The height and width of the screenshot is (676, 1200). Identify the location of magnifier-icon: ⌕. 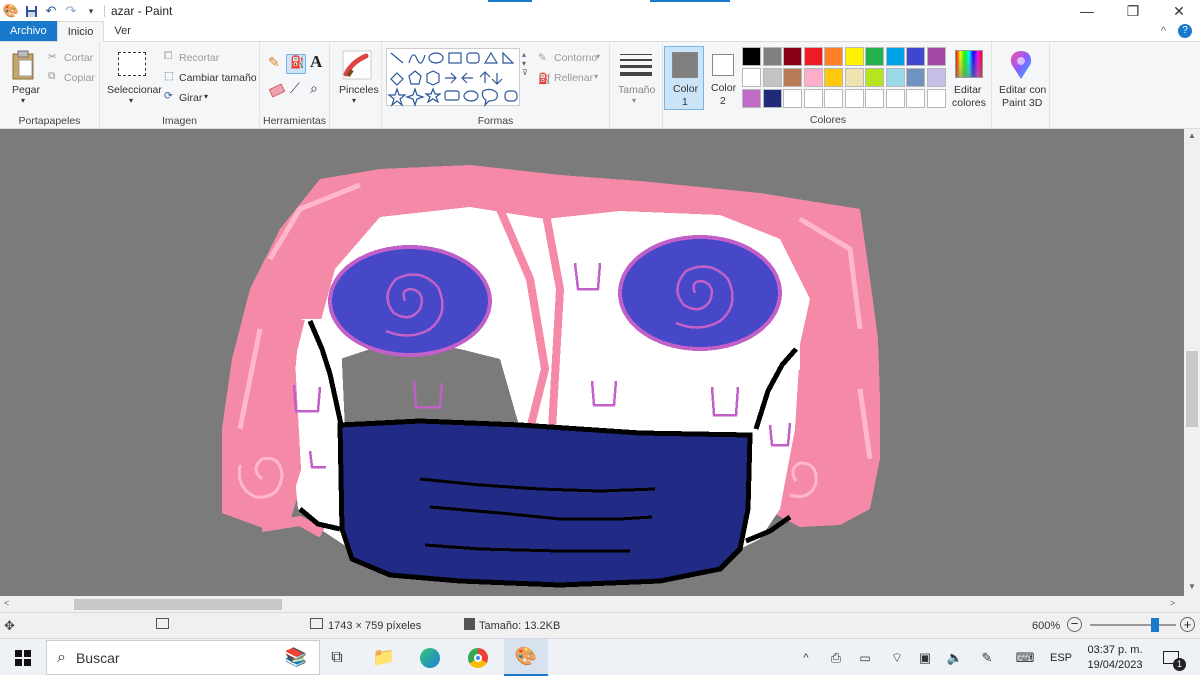
(314, 88).